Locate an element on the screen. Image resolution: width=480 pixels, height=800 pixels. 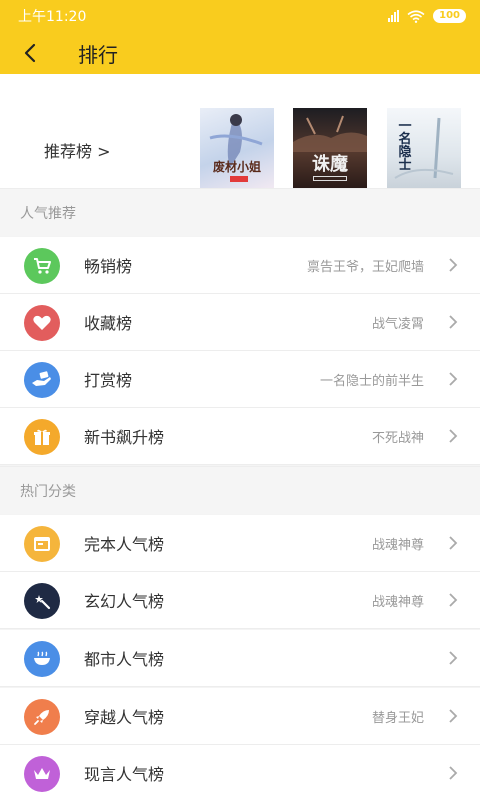
rank-row-fantasy: 玄幻人气榜 战魂神尊 is located at coordinates (240, 600).